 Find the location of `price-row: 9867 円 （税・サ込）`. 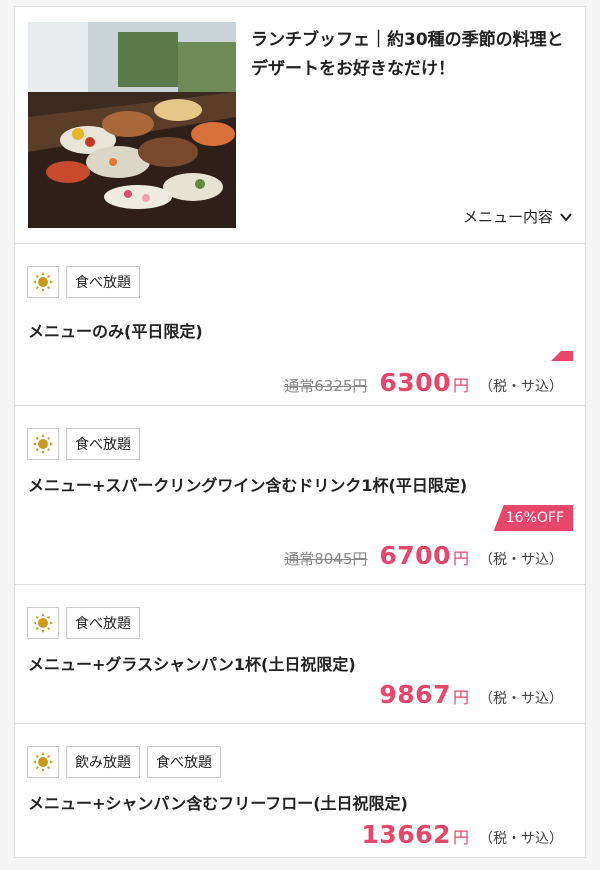

price-row: 9867 円 （税・サ込） is located at coordinates (471, 694).